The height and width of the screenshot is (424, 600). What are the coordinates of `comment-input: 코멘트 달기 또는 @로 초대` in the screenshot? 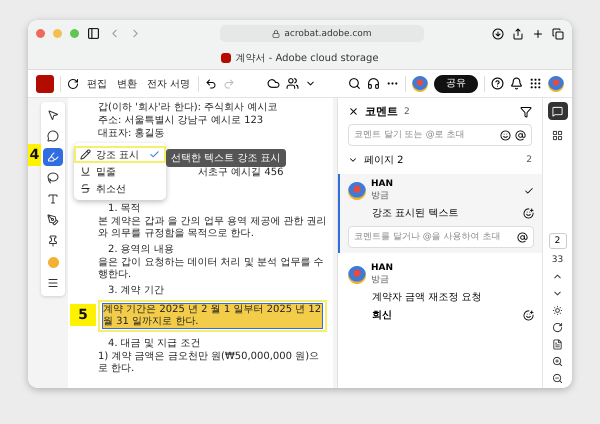 It's located at (425, 135).